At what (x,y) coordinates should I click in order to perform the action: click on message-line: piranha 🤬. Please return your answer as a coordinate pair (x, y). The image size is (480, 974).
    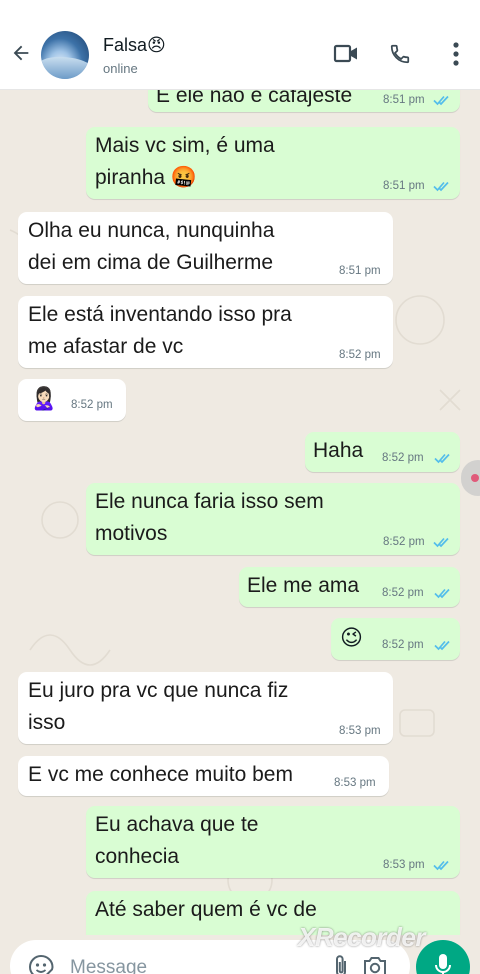
    Looking at the image, I should click on (146, 177).